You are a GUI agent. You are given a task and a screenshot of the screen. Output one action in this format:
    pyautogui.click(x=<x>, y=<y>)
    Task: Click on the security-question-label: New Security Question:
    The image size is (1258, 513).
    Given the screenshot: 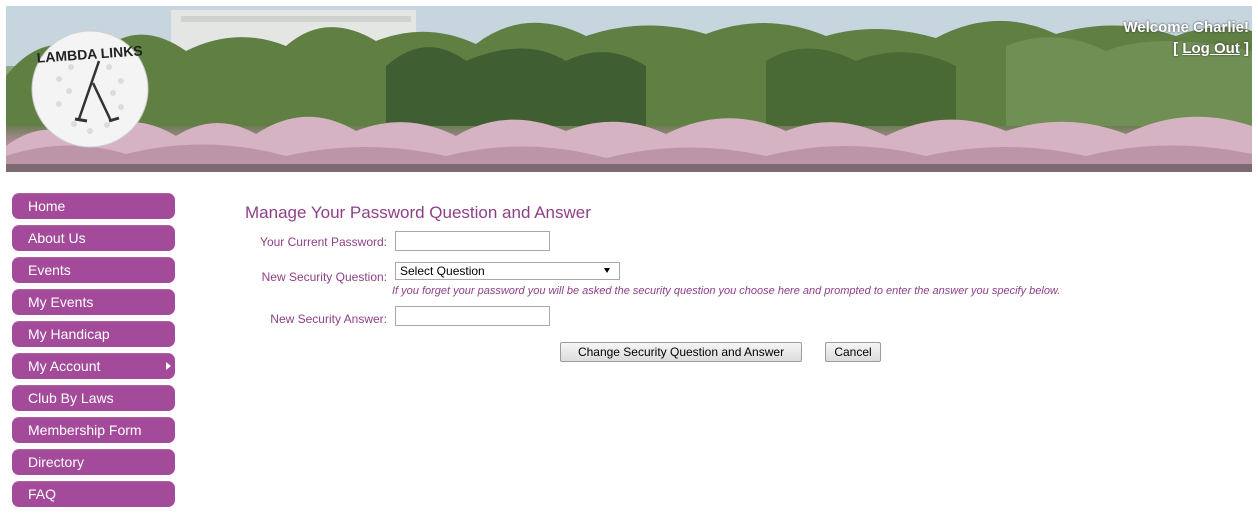 What is the action you would take?
    pyautogui.click(x=324, y=277)
    